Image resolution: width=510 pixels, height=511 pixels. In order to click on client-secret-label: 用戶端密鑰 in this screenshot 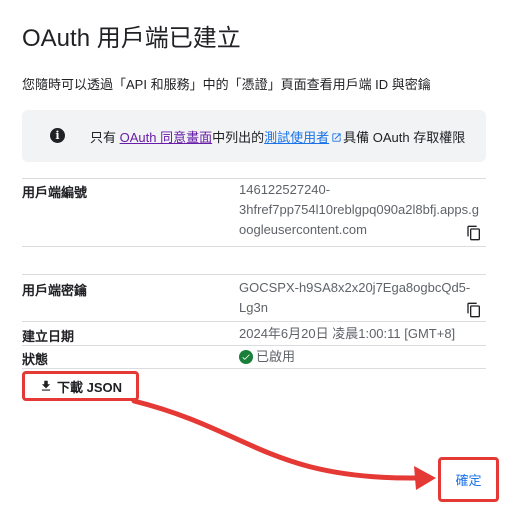, I will do `click(55, 290)`.